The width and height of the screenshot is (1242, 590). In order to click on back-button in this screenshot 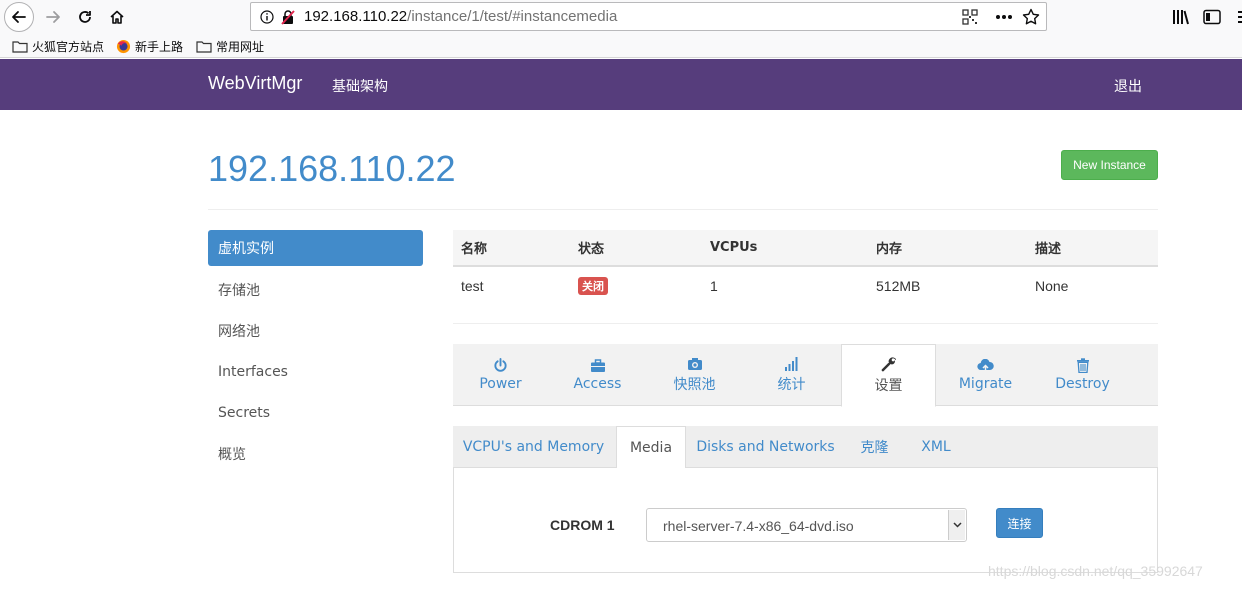, I will do `click(19, 17)`.